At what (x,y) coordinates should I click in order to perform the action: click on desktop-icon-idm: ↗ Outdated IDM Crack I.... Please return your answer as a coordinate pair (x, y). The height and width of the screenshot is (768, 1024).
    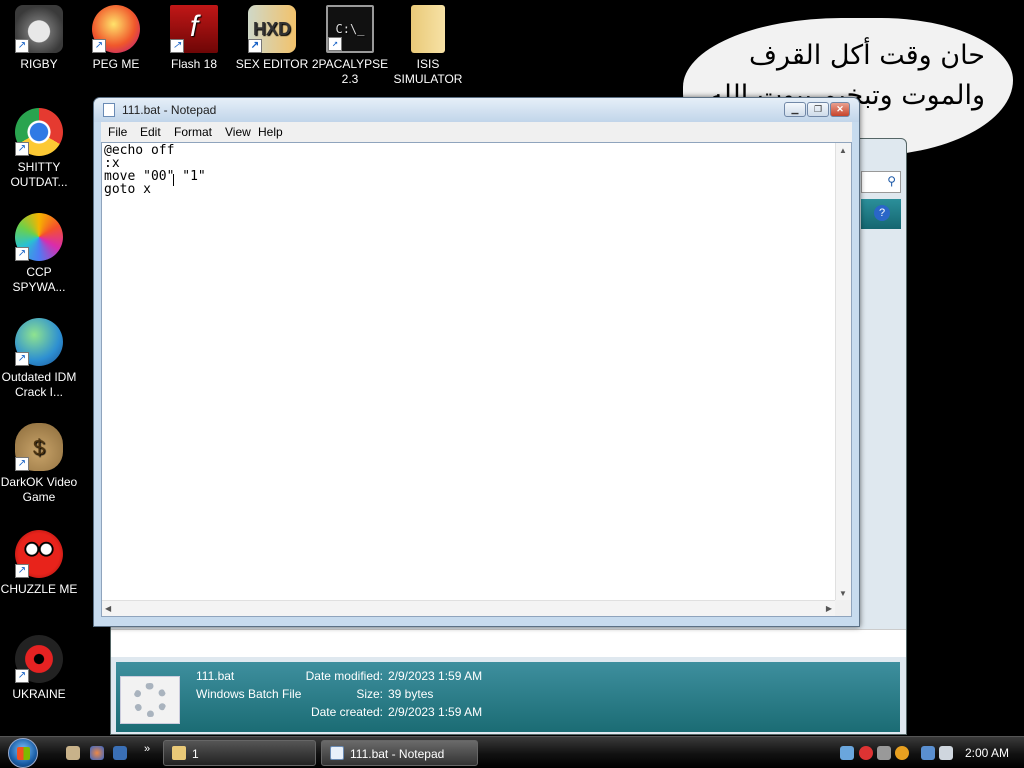
    Looking at the image, I should click on (39, 359).